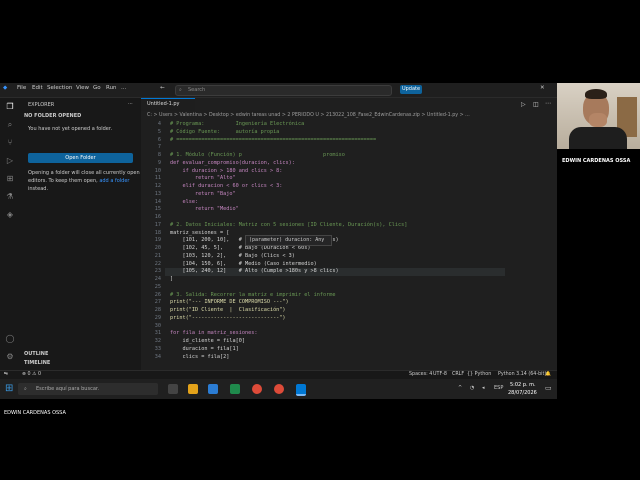  I want to click on code-line: [104, 150, 6], # Medio (Caso intermedio), so click(243, 264).